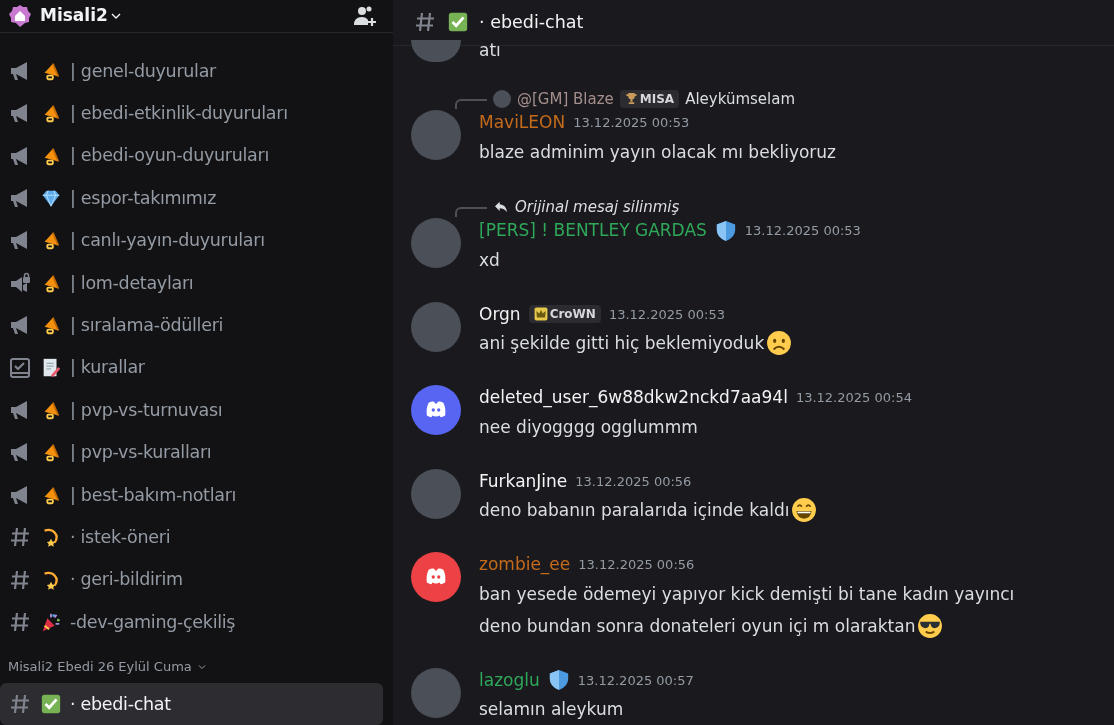  Describe the element at coordinates (649, 98) in the screenshot. I see `guild-tag: MISA` at that location.